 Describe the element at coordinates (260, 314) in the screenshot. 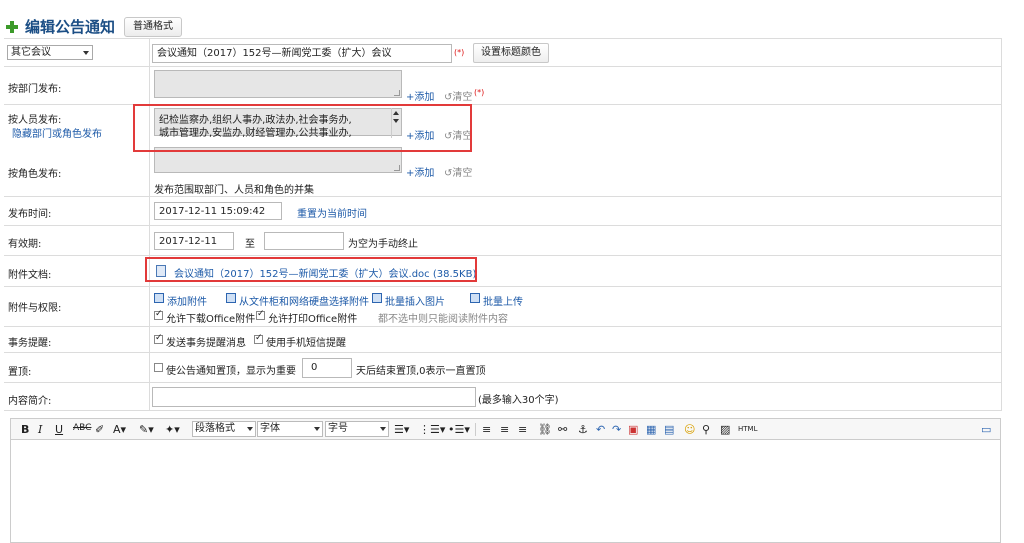

I see `allow-print-checkbox` at that location.